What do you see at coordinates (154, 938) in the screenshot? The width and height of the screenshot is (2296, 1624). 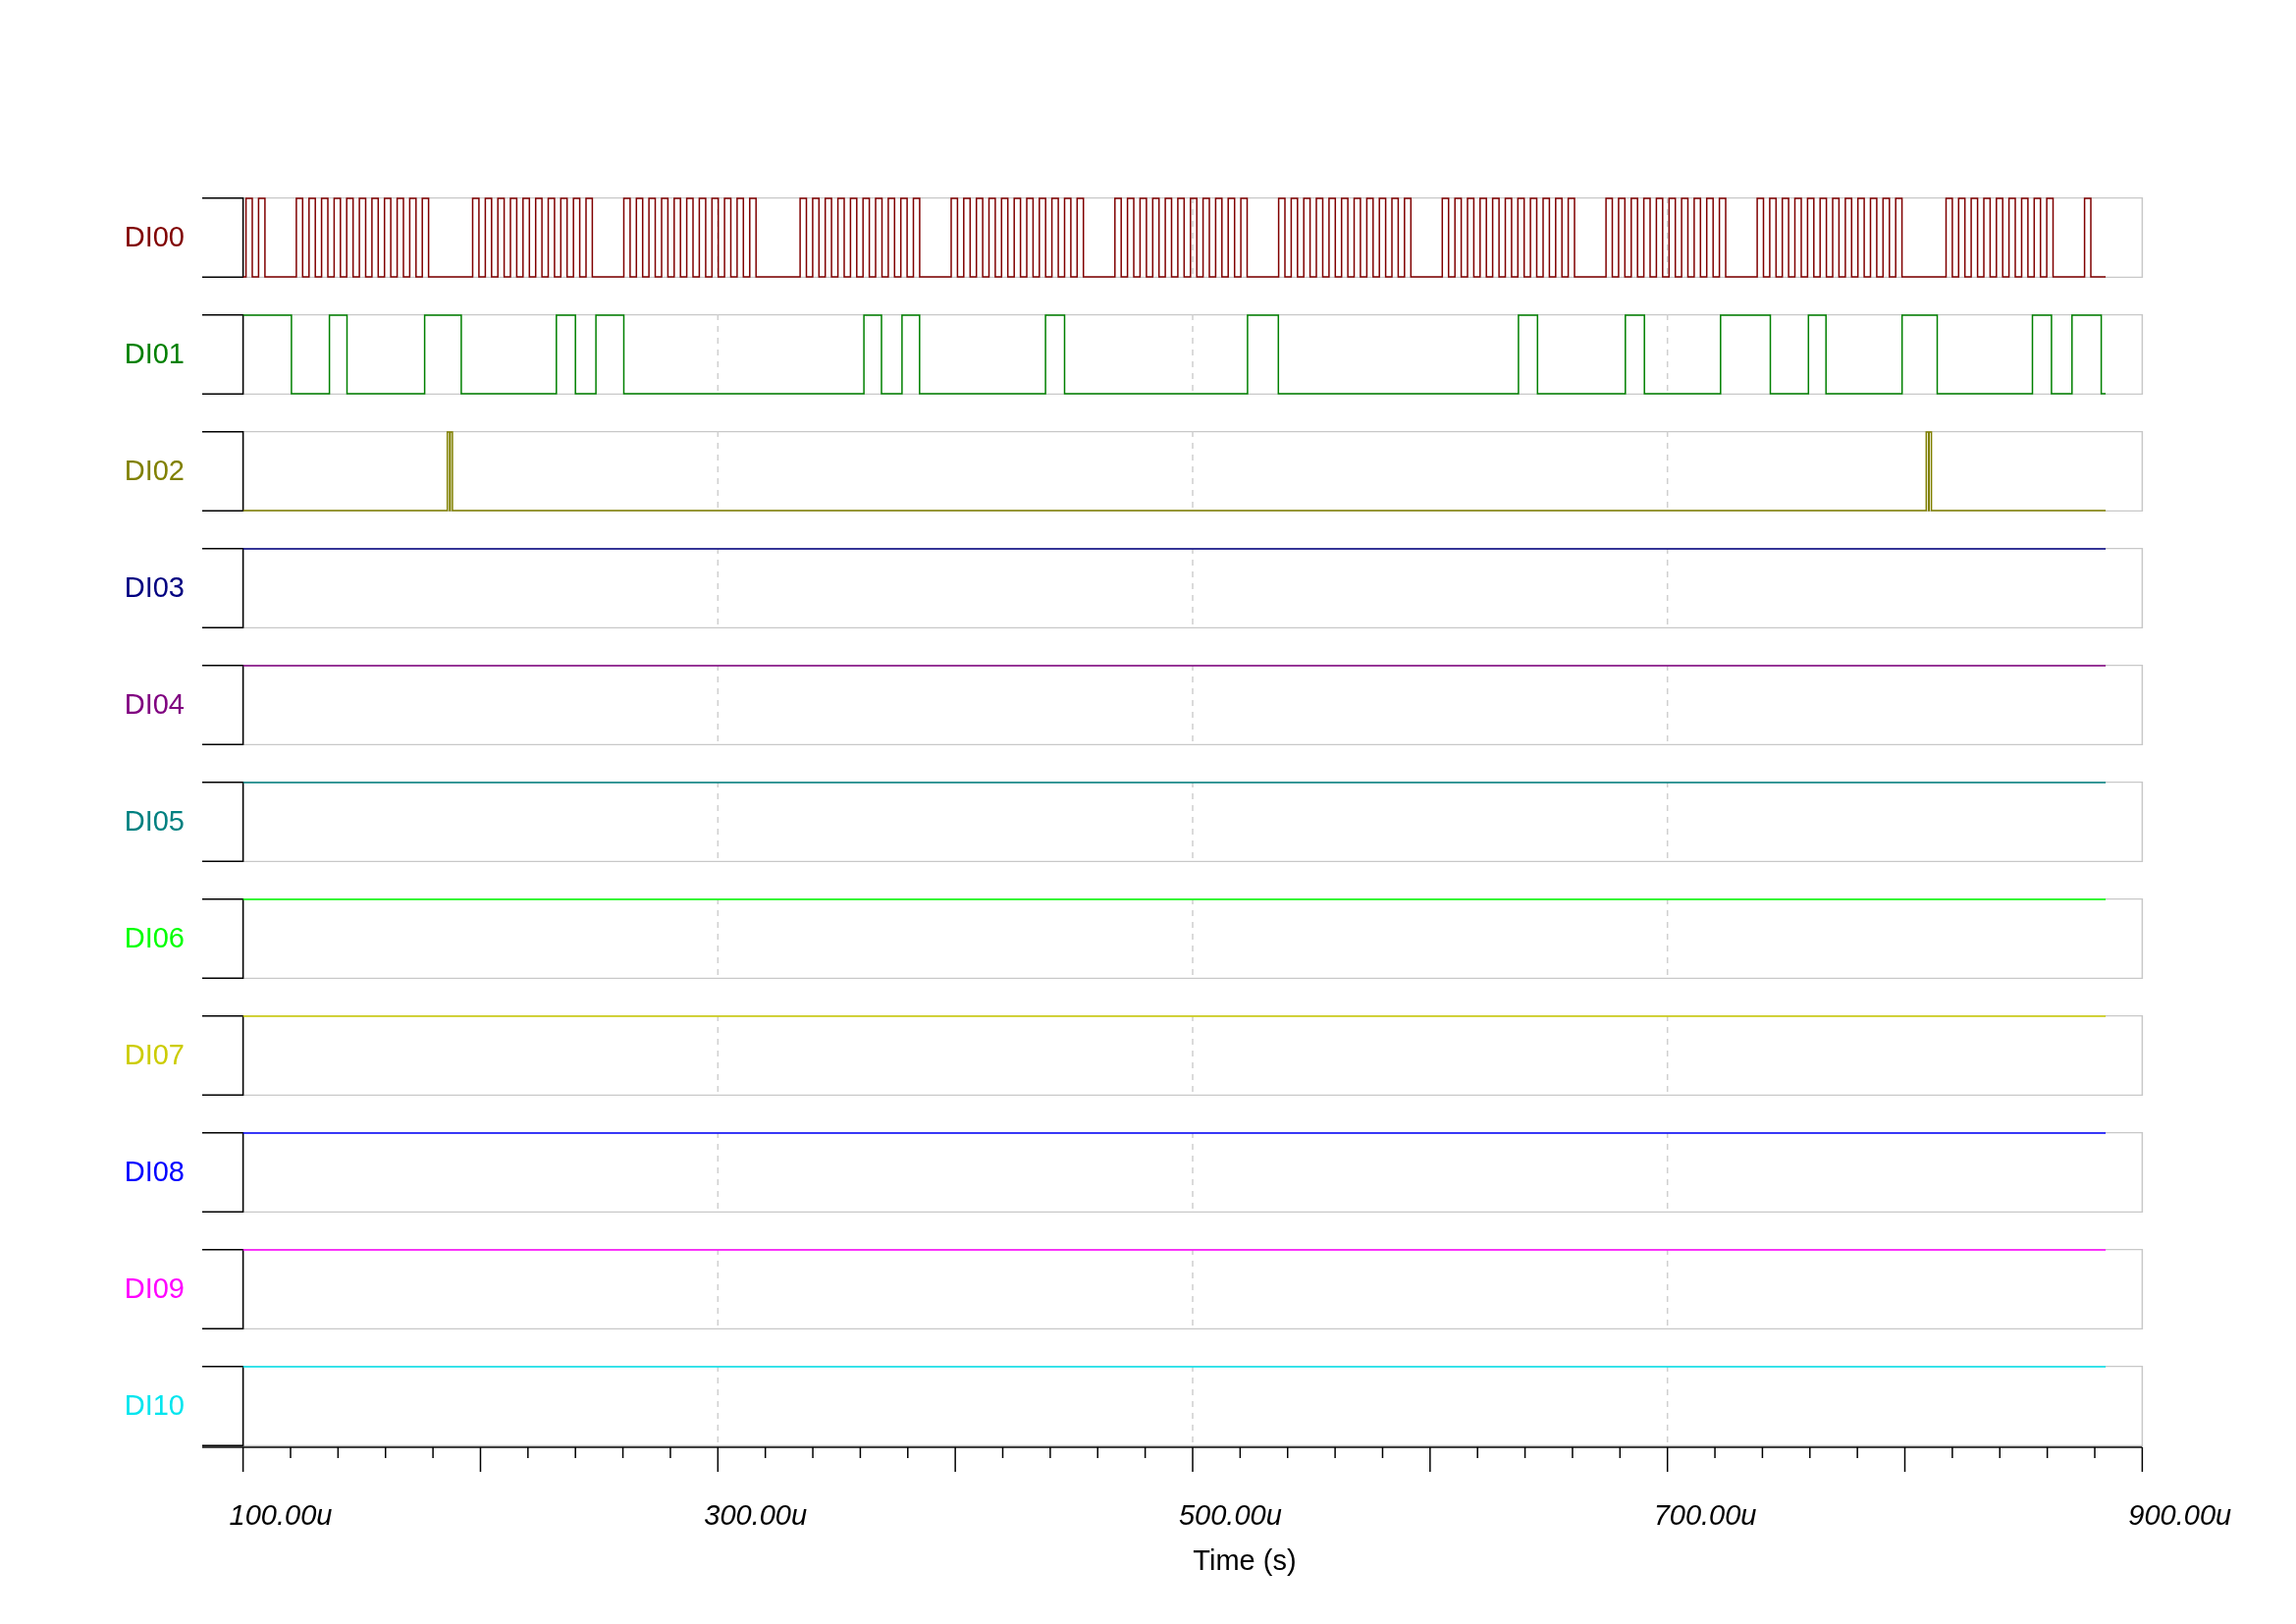 I see `channel-label: DI06` at bounding box center [154, 938].